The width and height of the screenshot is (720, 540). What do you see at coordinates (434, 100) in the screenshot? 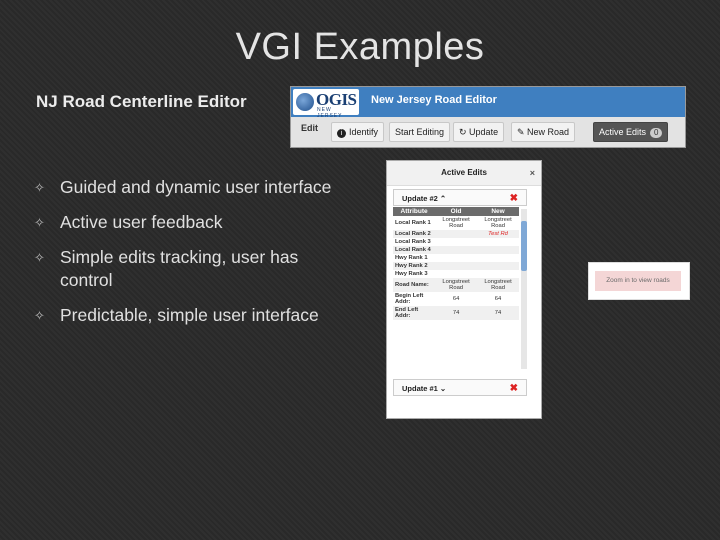
I see `app-title: New Jersey Road Editor` at bounding box center [434, 100].